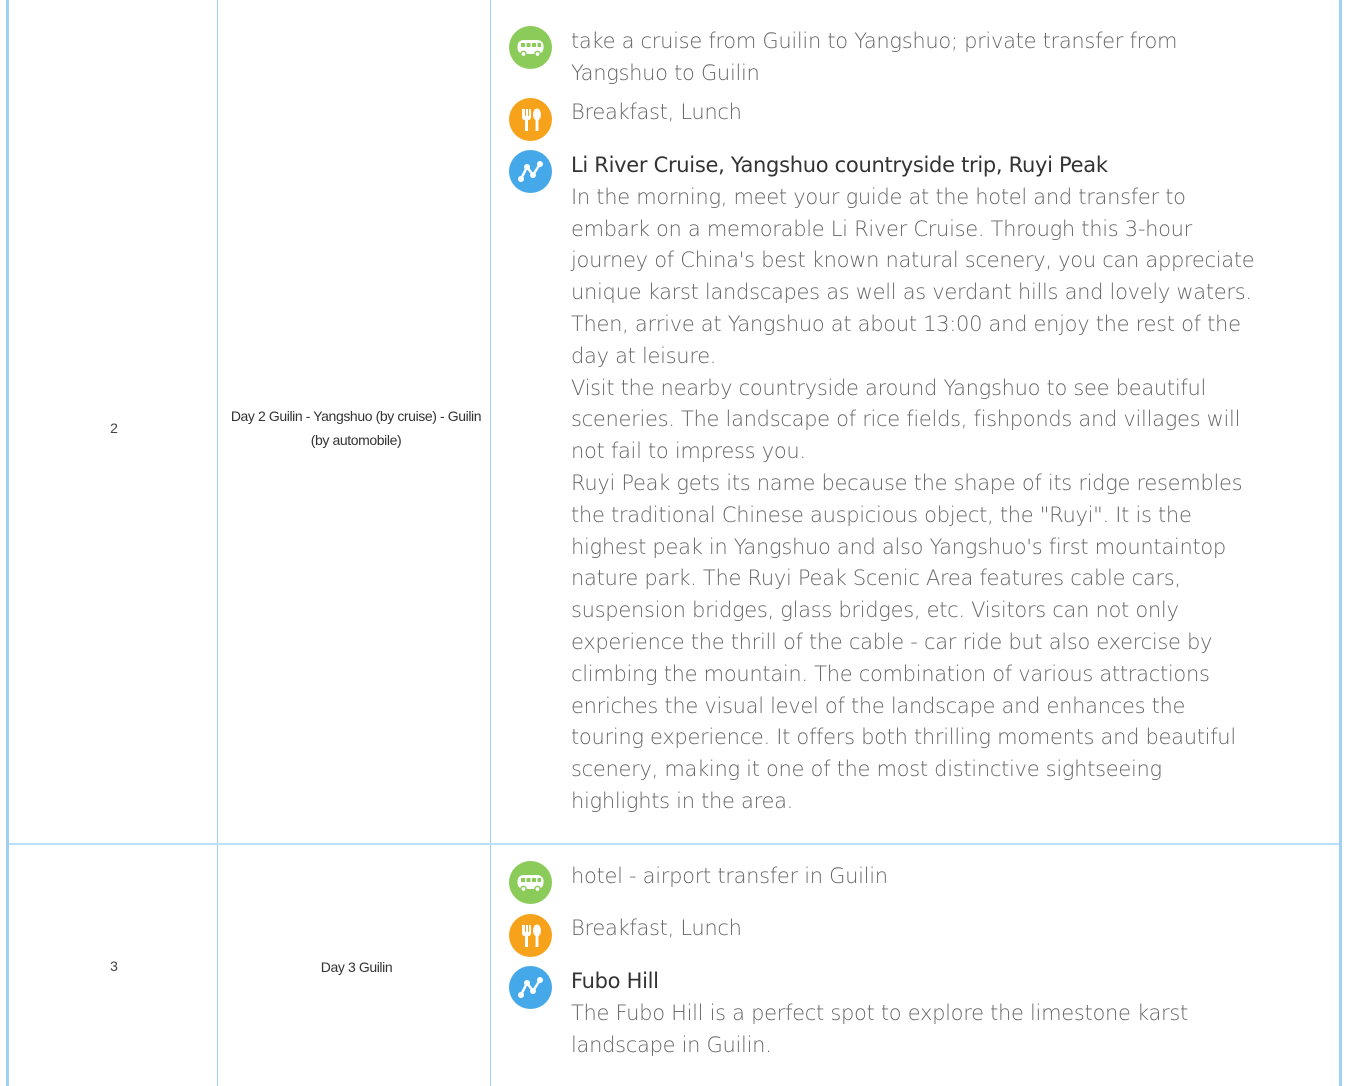  Describe the element at coordinates (674, 844) in the screenshot. I see `row-divider` at that location.